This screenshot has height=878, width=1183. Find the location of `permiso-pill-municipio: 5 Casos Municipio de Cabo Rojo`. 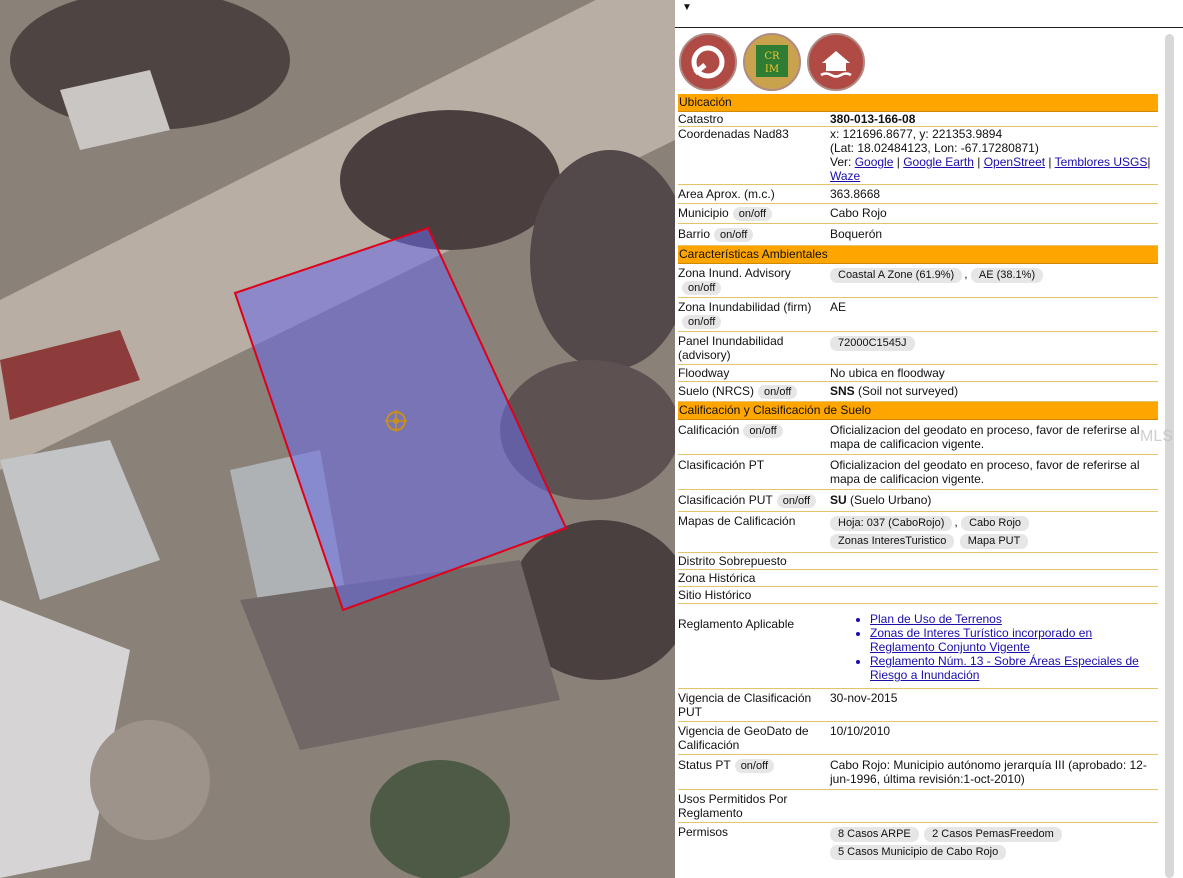

permiso-pill-municipio: 5 Casos Municipio de Cabo Rojo is located at coordinates (918, 852).